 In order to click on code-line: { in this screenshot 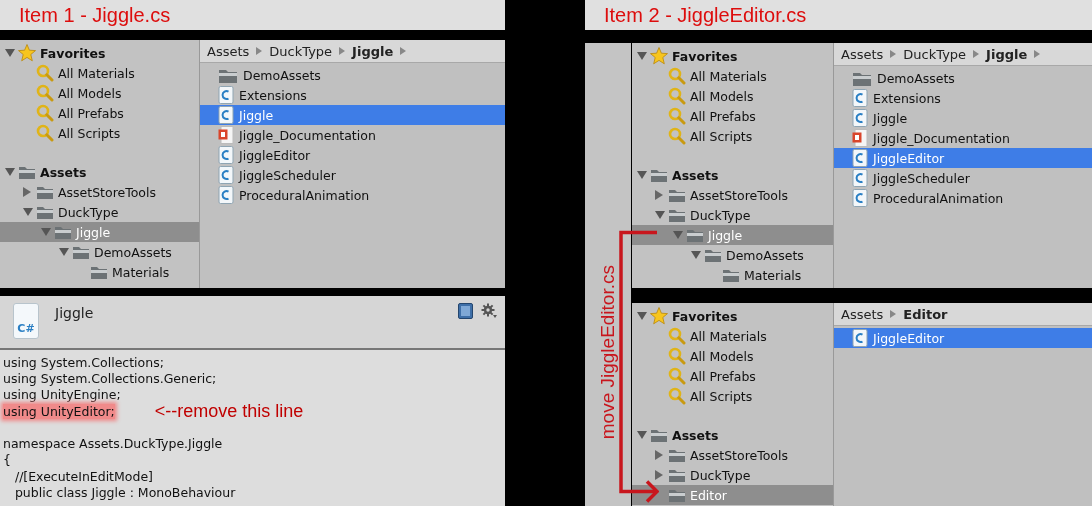, I will do `click(7, 460)`.